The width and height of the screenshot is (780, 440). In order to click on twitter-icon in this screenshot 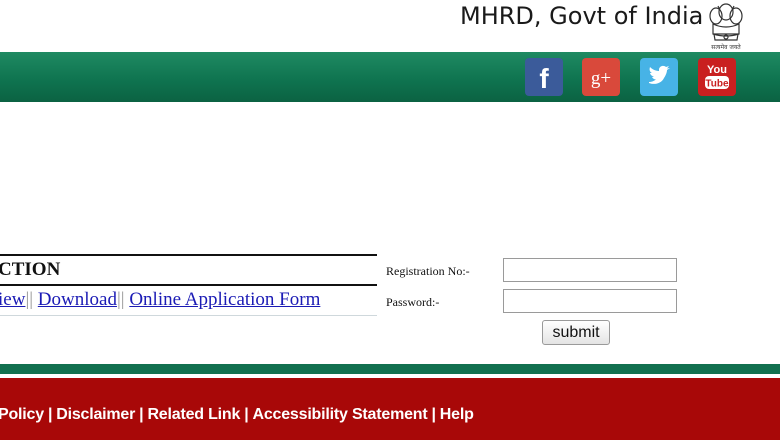, I will do `click(659, 77)`.